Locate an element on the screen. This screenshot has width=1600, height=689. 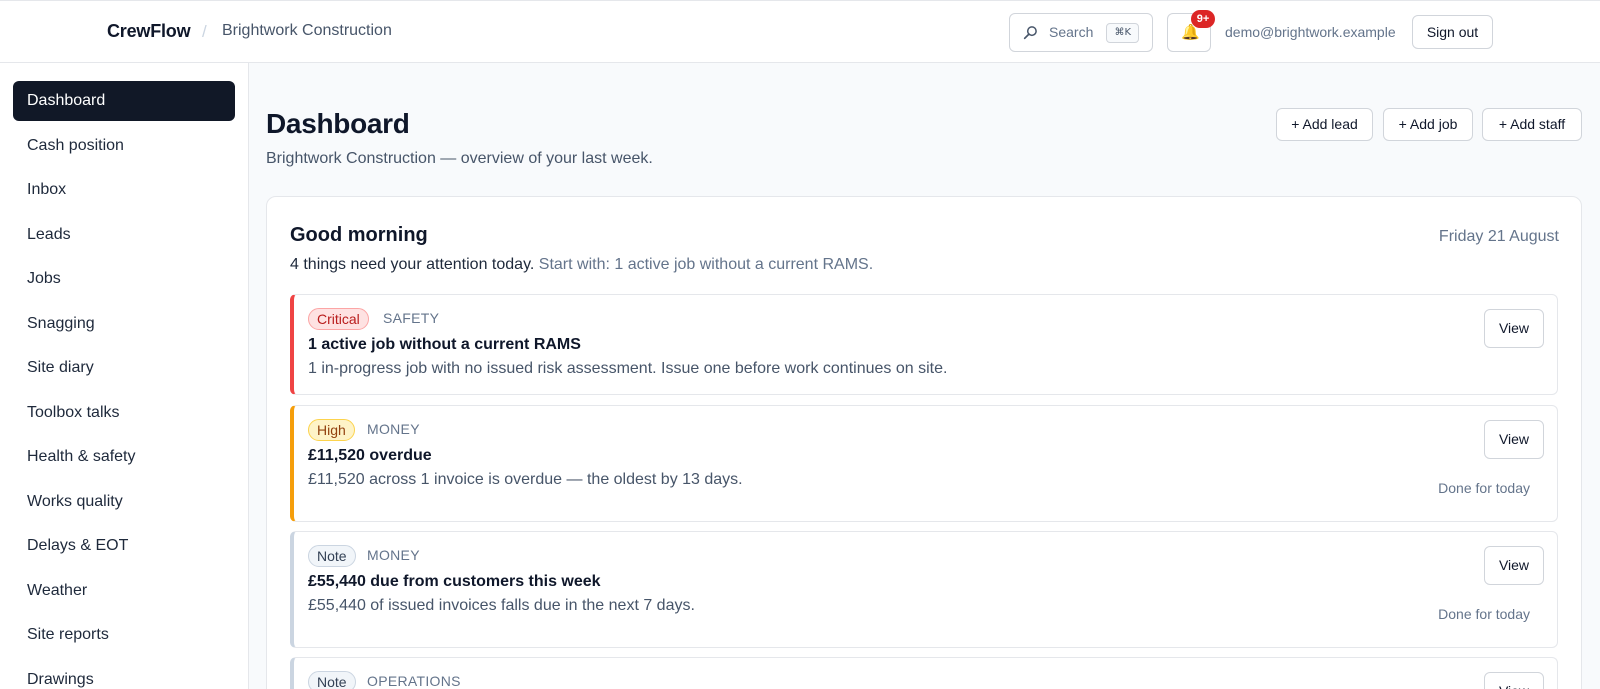
sidebar-item-cash-position: Cash position is located at coordinates (124, 146).